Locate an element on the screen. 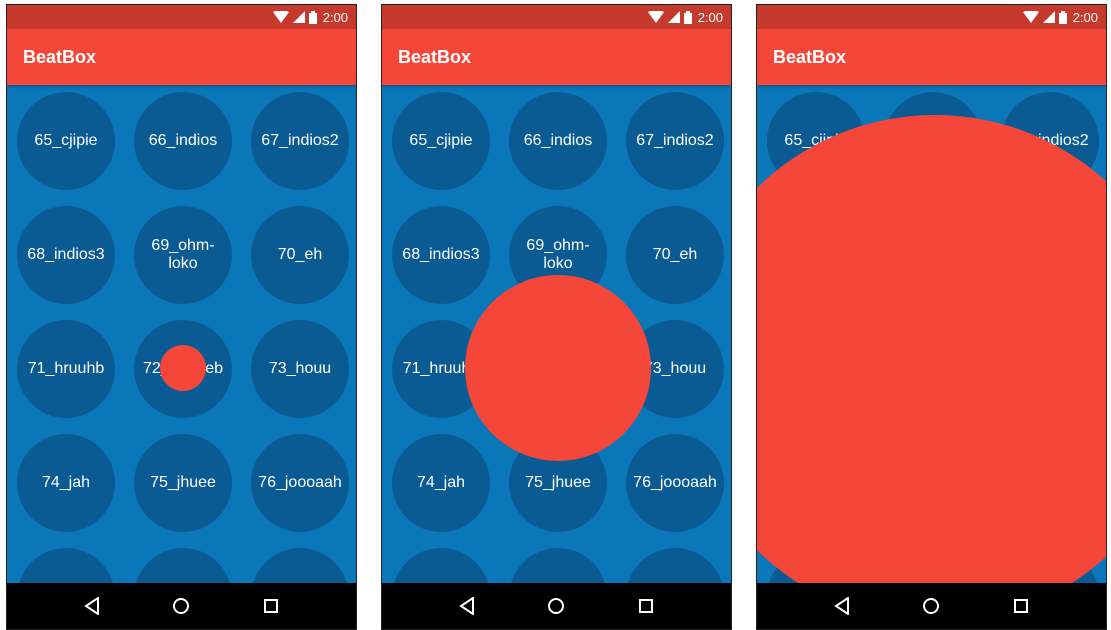  sound-button: 73_houu is located at coordinates (300, 369).